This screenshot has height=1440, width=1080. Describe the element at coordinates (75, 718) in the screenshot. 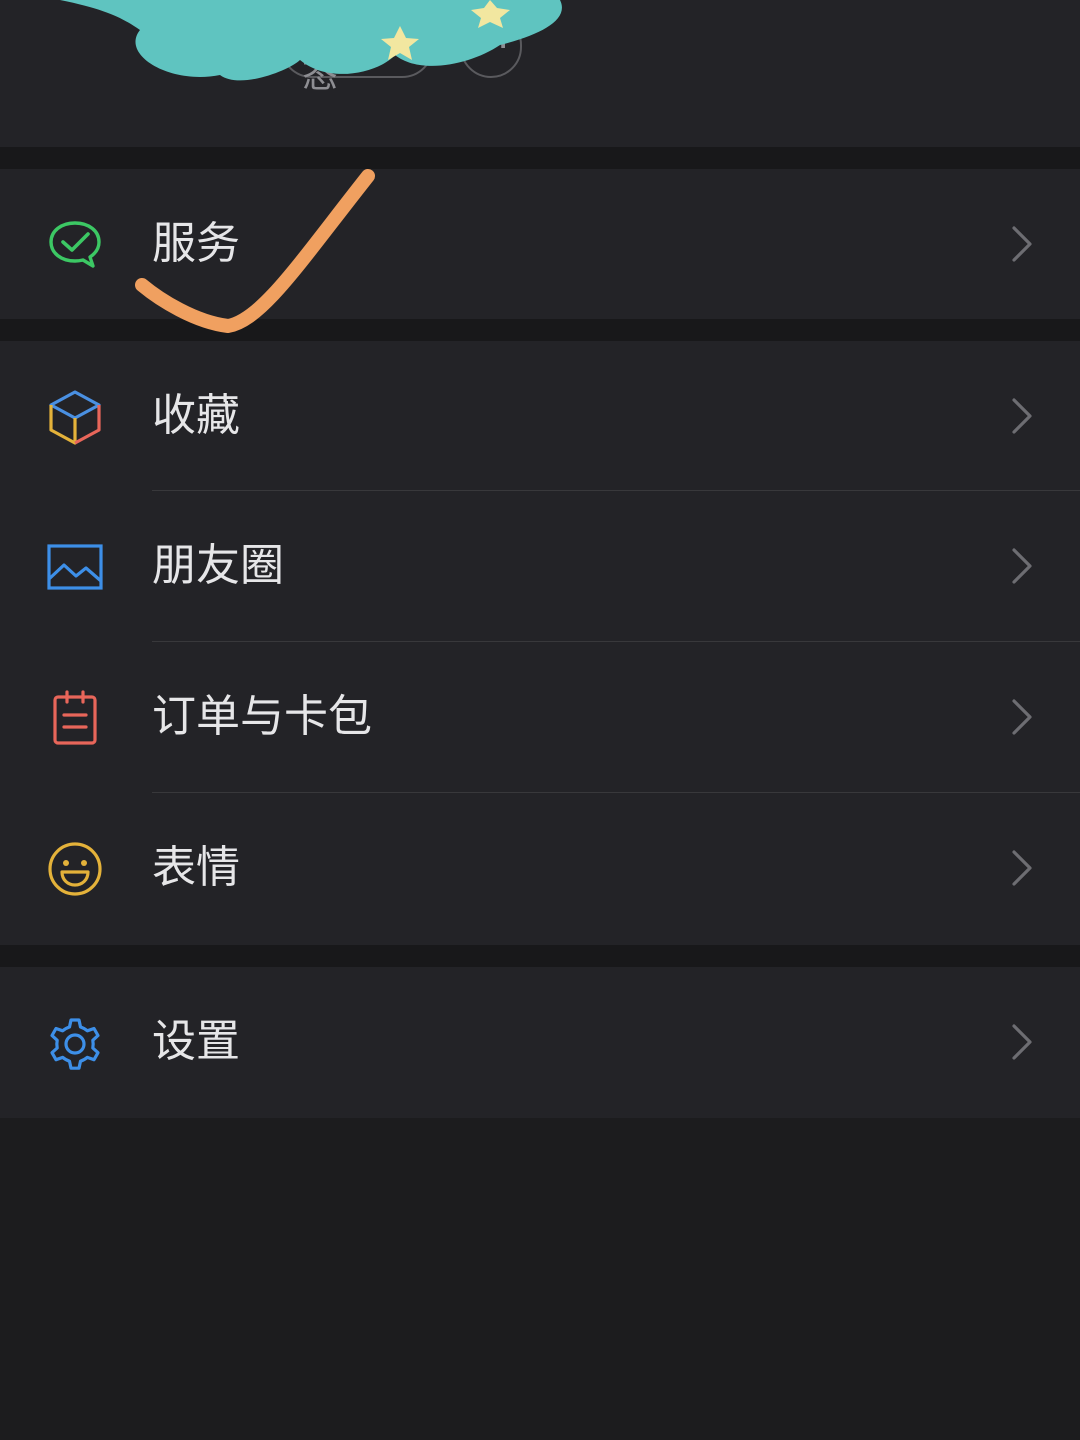

I see `card-clipboard-icon` at that location.